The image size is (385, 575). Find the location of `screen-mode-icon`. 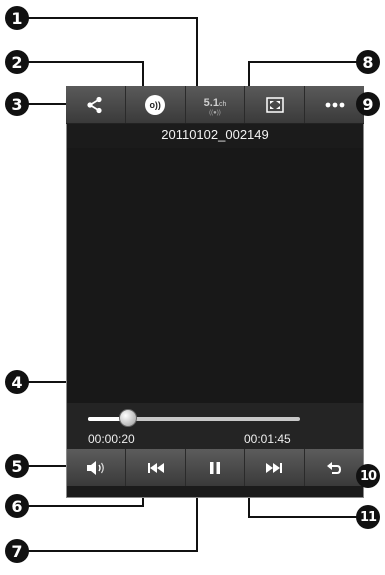

screen-mode-icon is located at coordinates (275, 104).